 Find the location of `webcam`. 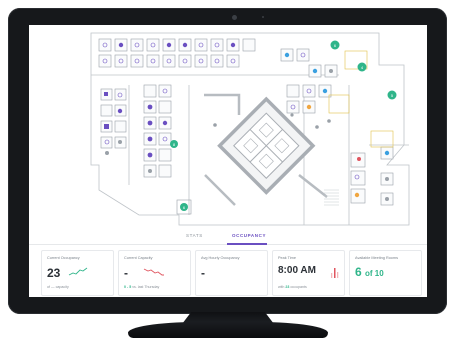

webcam is located at coordinates (234, 17).